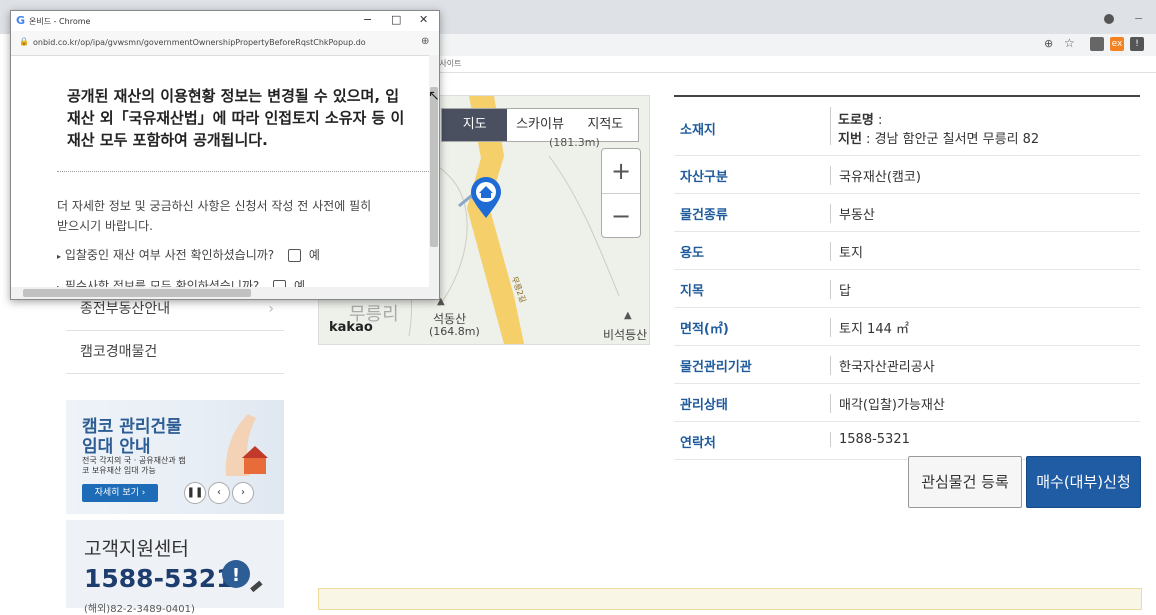 The width and height of the screenshot is (1156, 615). I want to click on map-label-elevation-top: (181.3m), so click(574, 142).